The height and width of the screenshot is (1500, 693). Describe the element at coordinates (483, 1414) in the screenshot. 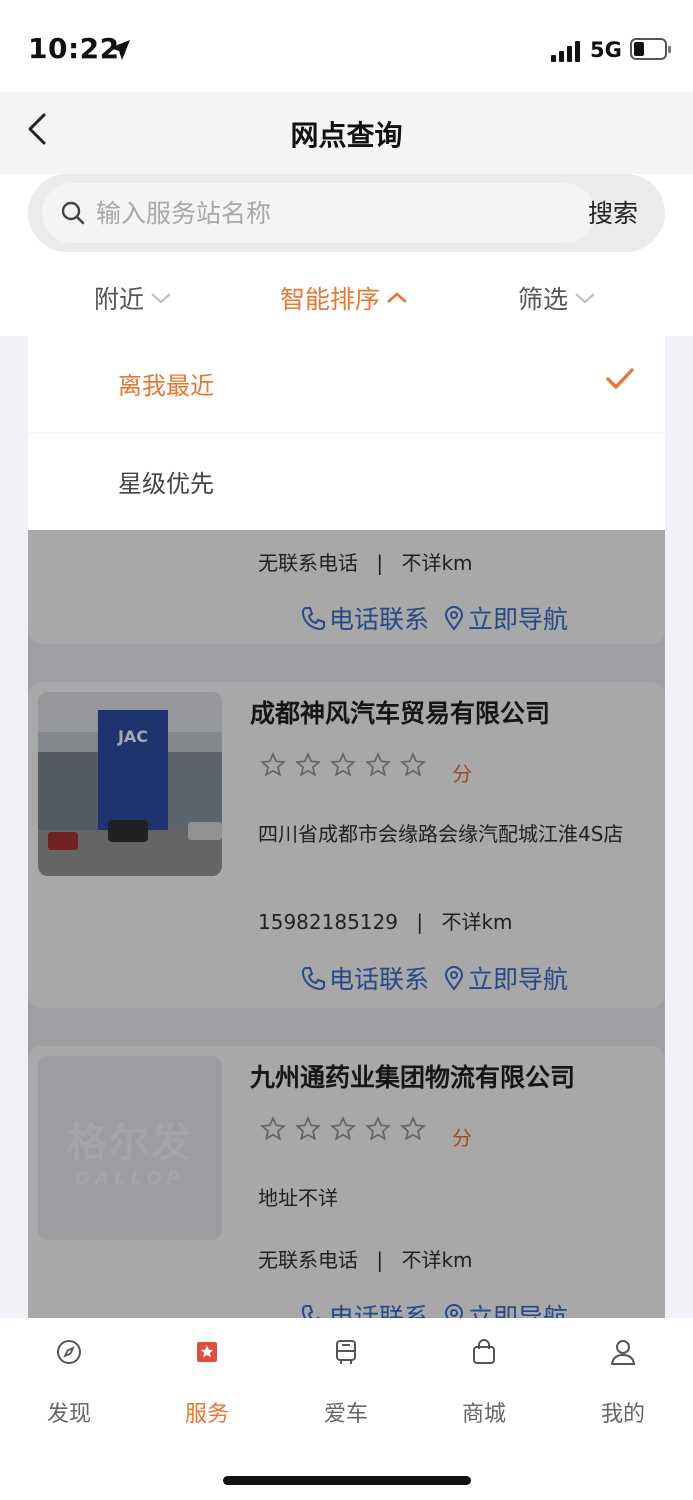

I see `tab-label: 商城` at that location.